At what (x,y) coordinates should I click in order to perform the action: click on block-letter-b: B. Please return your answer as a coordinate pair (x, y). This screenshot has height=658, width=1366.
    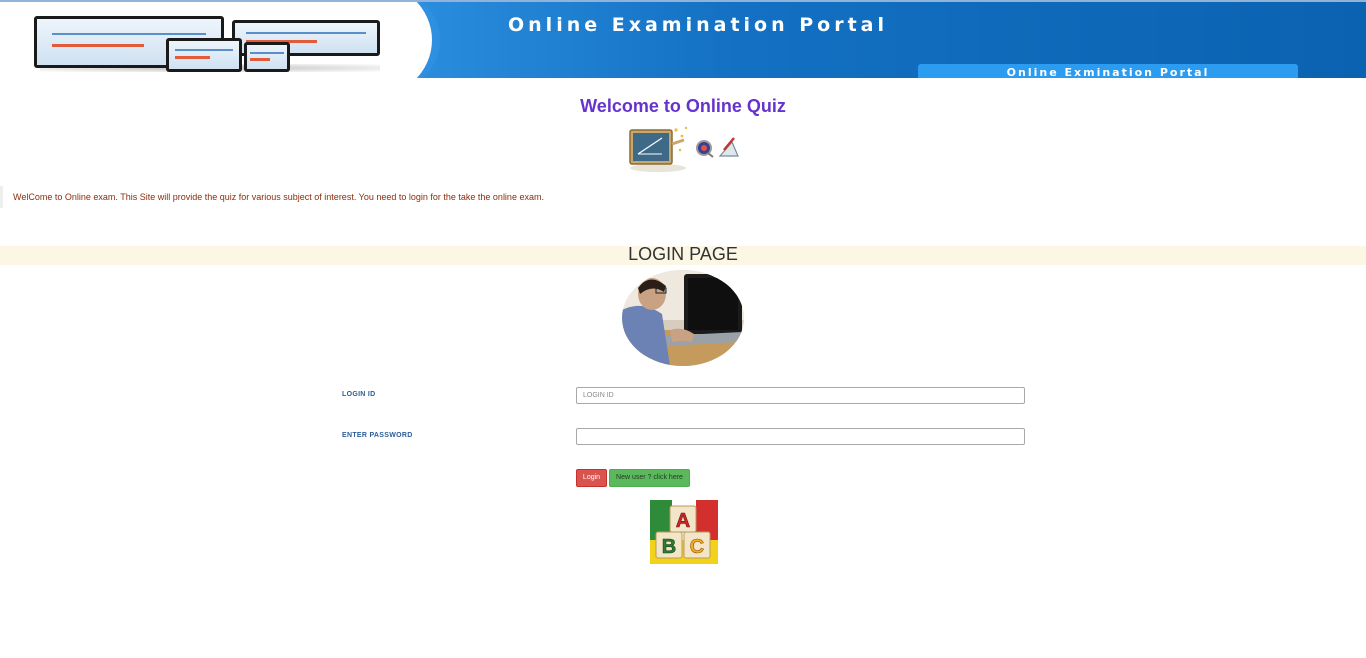
    Looking at the image, I should click on (669, 547).